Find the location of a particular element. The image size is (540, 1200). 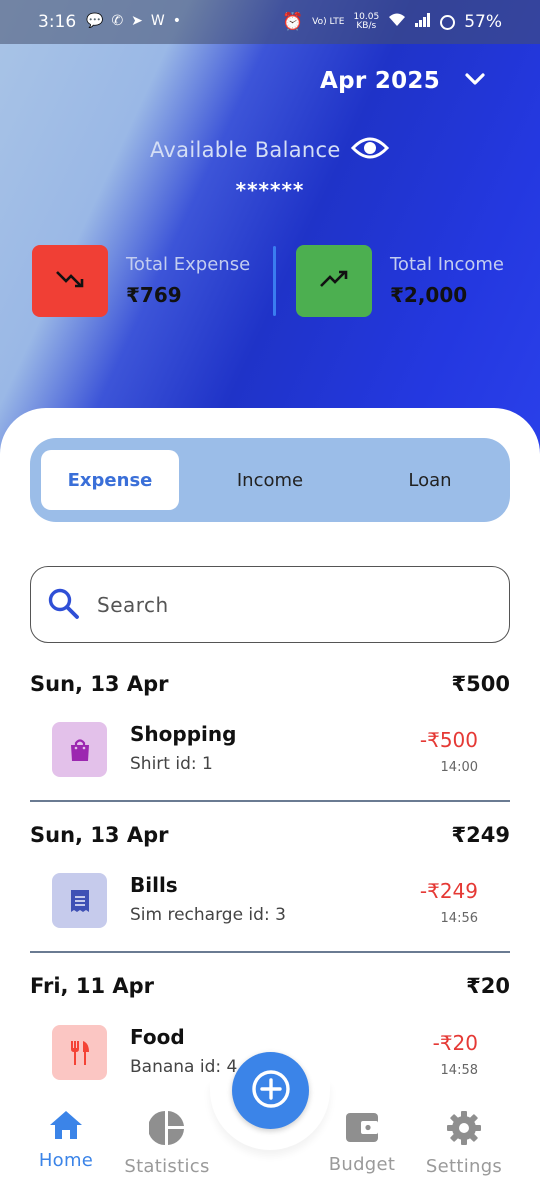

day-header: Sun, 13 Apr ₹500 is located at coordinates (270, 687).